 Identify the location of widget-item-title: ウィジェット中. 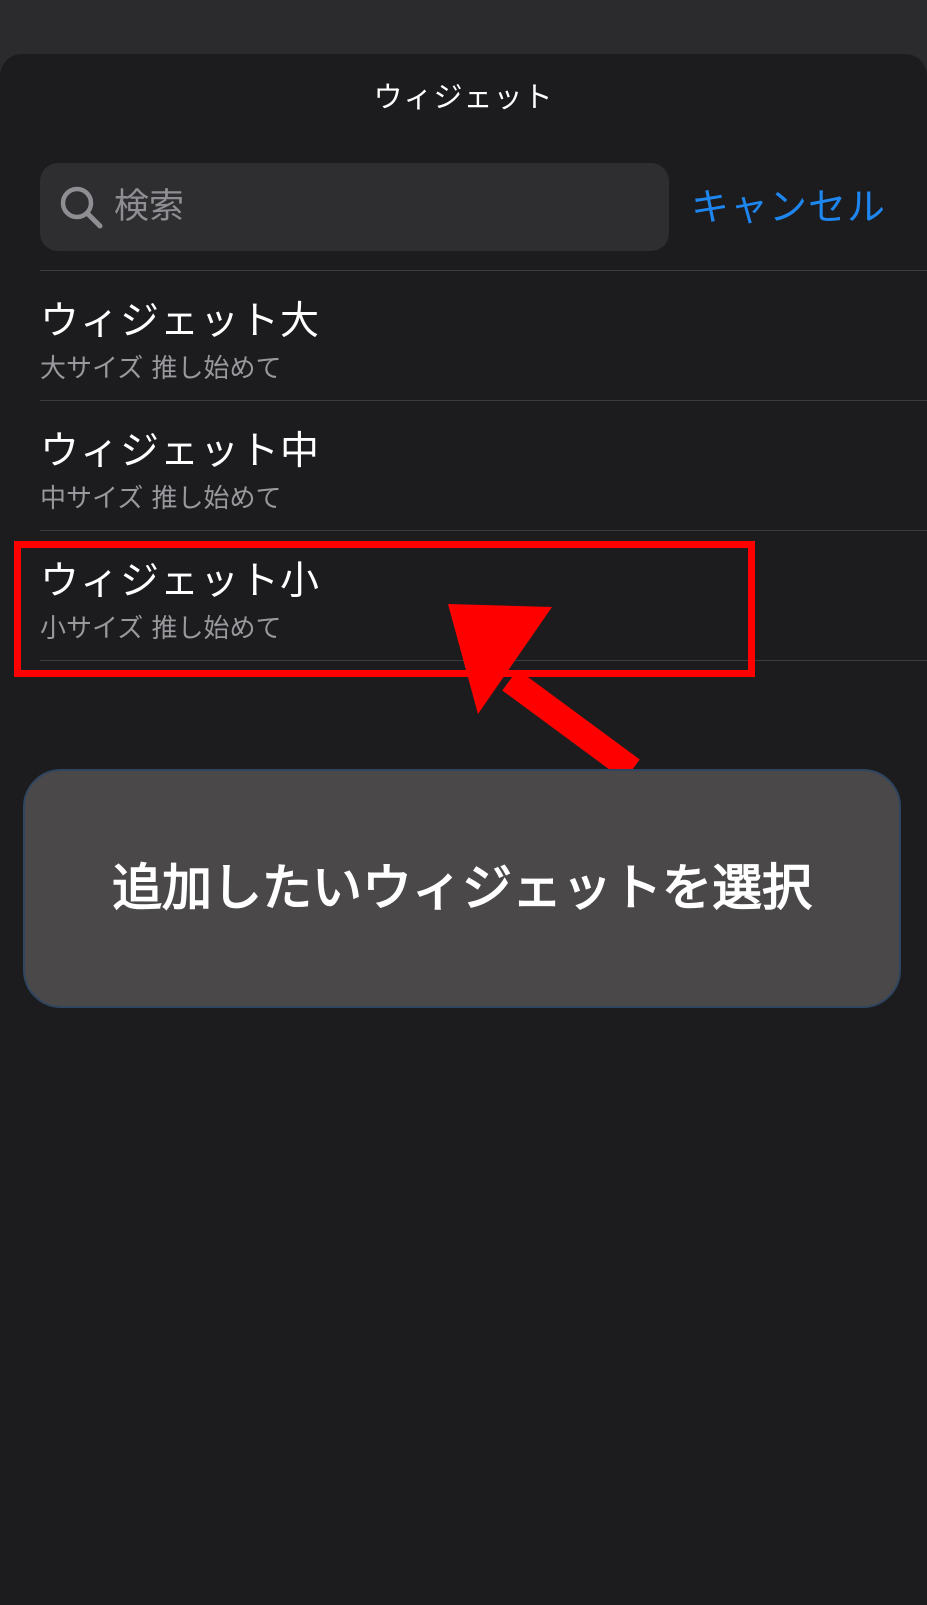
(180, 451).